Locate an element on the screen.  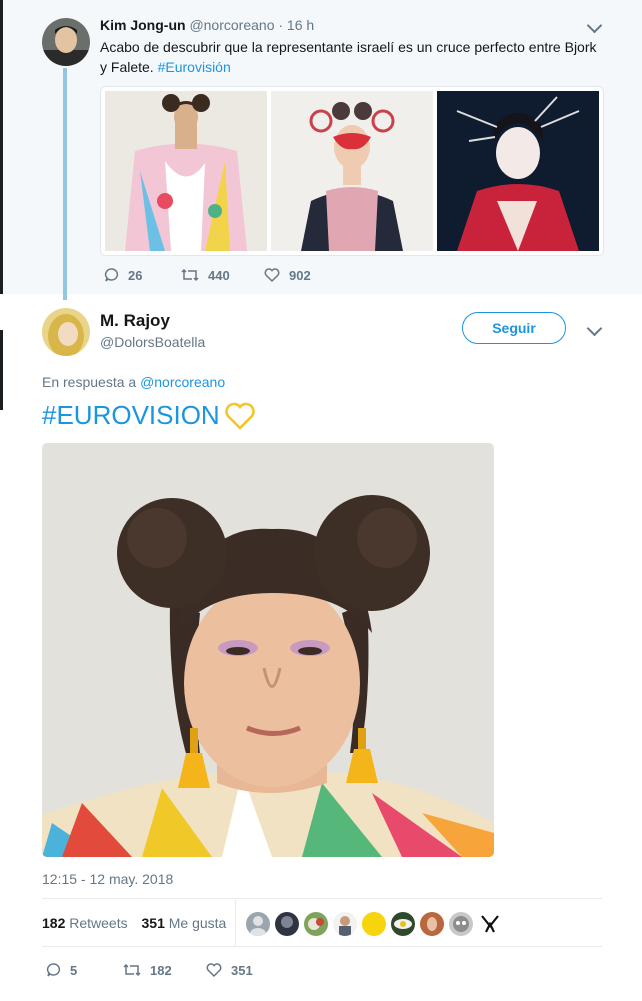
reply-count: 26 is located at coordinates (135, 275).